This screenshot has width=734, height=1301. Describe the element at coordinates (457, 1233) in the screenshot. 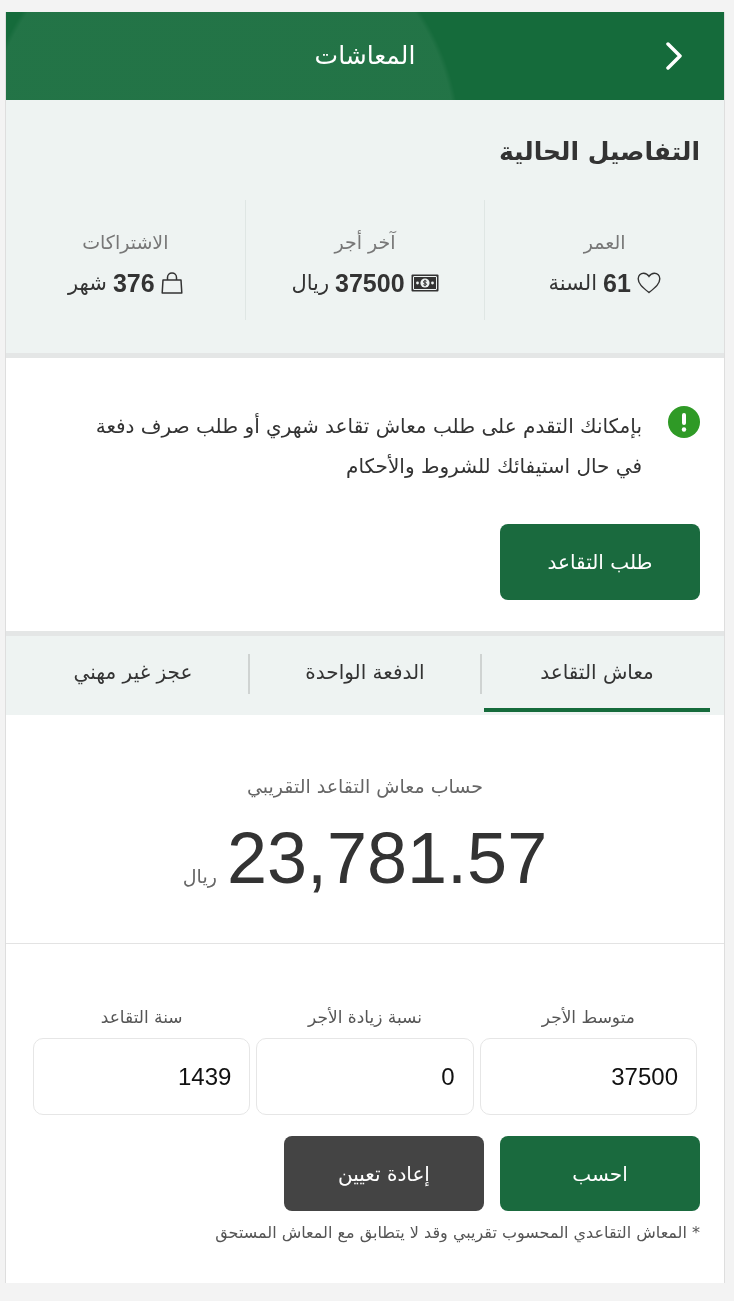

I see `disclaimer-text: * المعاش التقاعدي المحسوب تقريبي وقد لا يتطابق مع المعاش المستحق` at that location.